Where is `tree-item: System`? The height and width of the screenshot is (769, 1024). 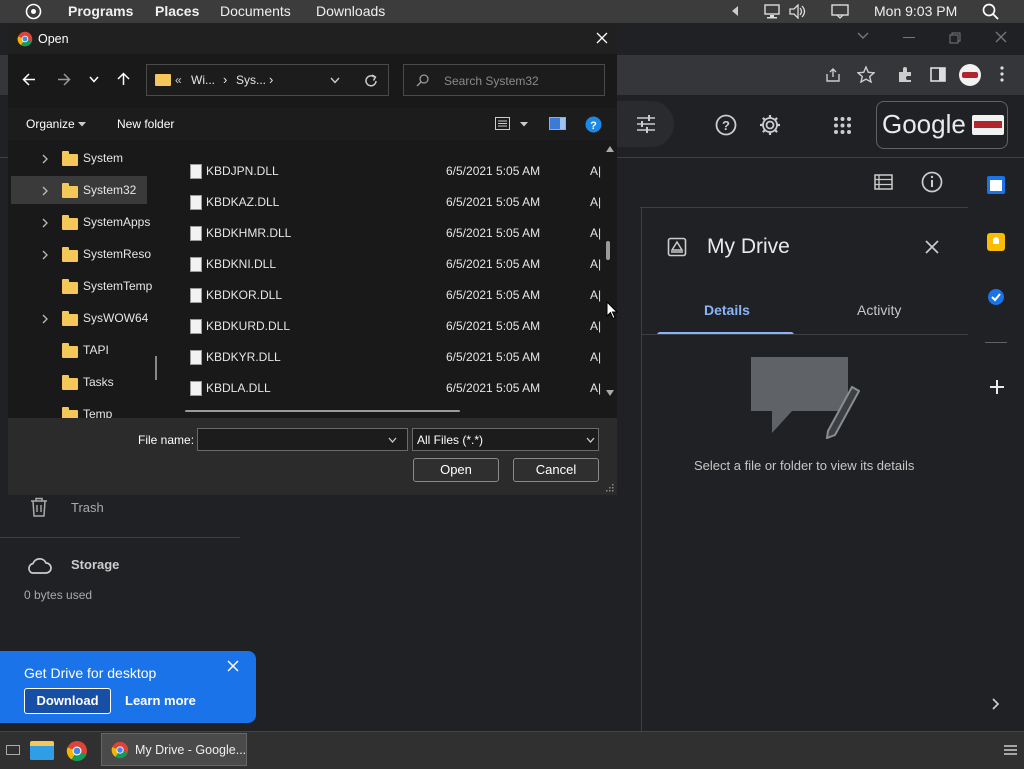
tree-item: System is located at coordinates (81, 159).